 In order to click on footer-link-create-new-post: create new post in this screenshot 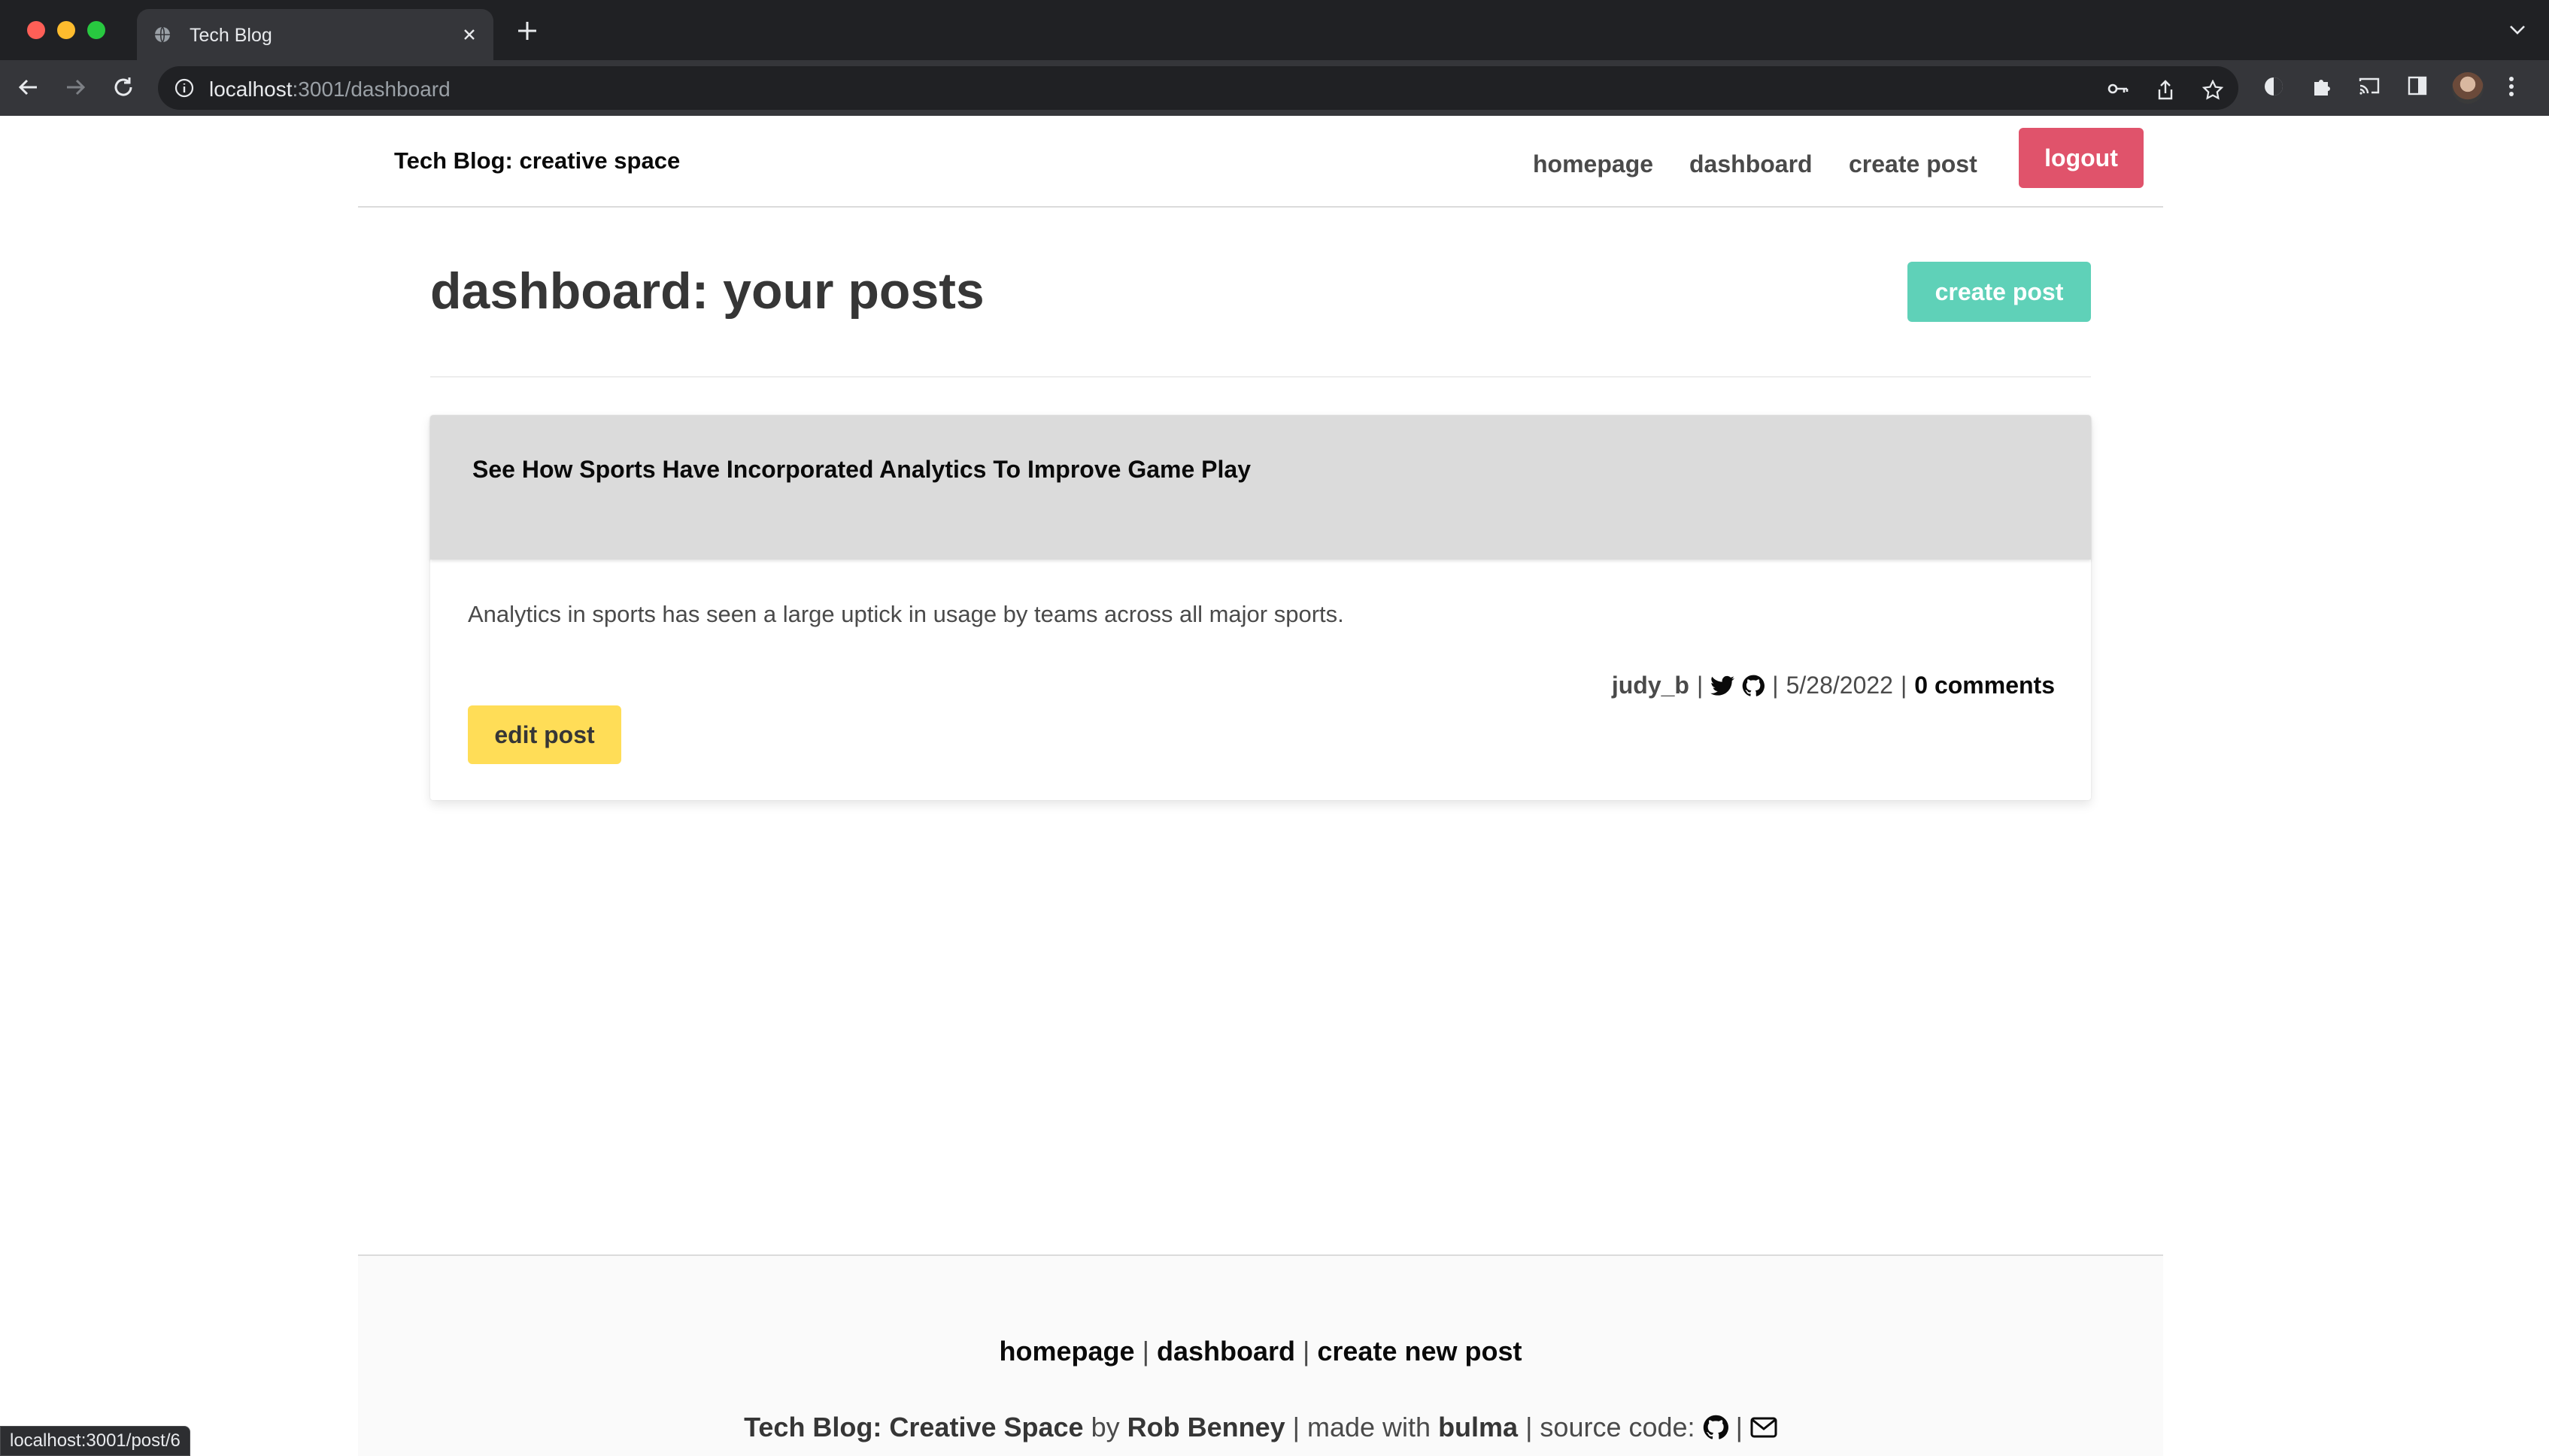, I will do `click(1419, 1351)`.